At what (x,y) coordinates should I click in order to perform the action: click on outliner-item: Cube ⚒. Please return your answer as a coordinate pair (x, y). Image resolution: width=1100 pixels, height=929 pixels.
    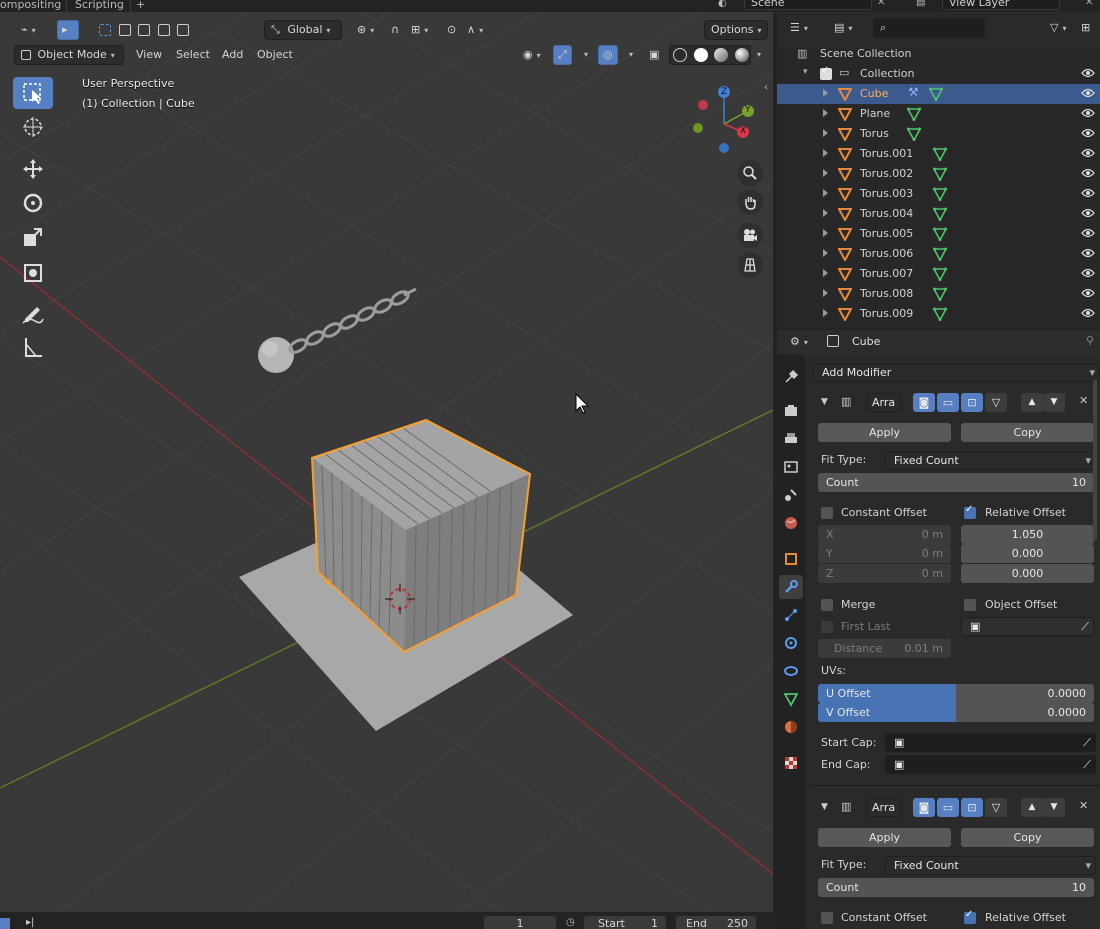
    Looking at the image, I should click on (938, 94).